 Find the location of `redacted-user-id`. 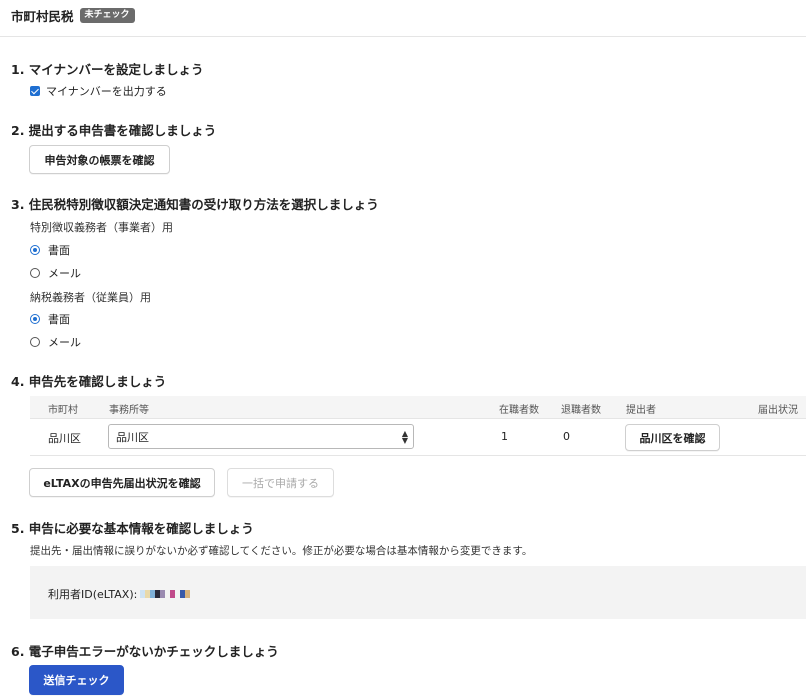

redacted-user-id is located at coordinates (165, 594).